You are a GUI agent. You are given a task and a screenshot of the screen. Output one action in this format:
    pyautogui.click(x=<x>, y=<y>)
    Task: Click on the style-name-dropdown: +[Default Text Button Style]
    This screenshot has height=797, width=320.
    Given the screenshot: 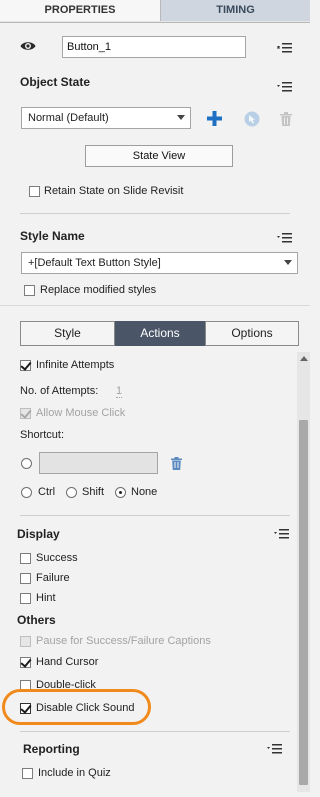 What is the action you would take?
    pyautogui.click(x=159, y=263)
    